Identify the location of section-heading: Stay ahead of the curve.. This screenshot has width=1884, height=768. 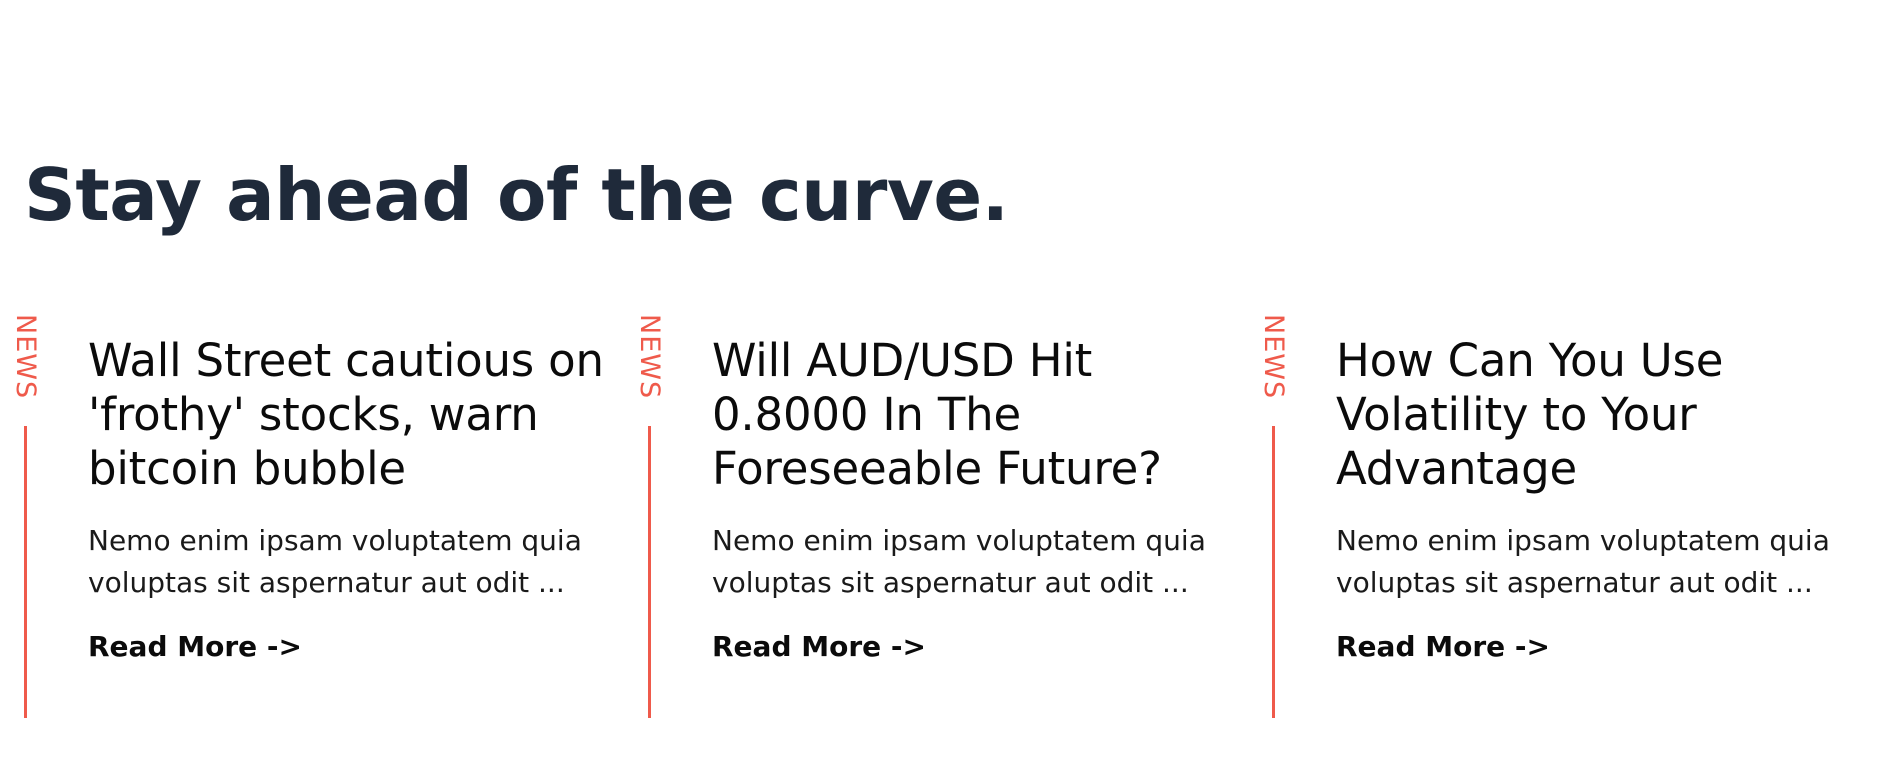
(516, 195).